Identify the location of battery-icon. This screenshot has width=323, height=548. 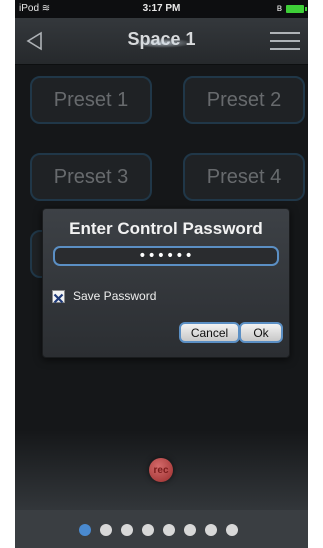
(296, 8).